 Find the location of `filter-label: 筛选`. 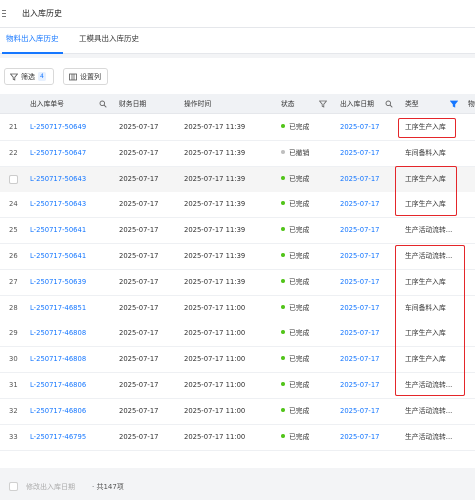

filter-label: 筛选 is located at coordinates (28, 76).